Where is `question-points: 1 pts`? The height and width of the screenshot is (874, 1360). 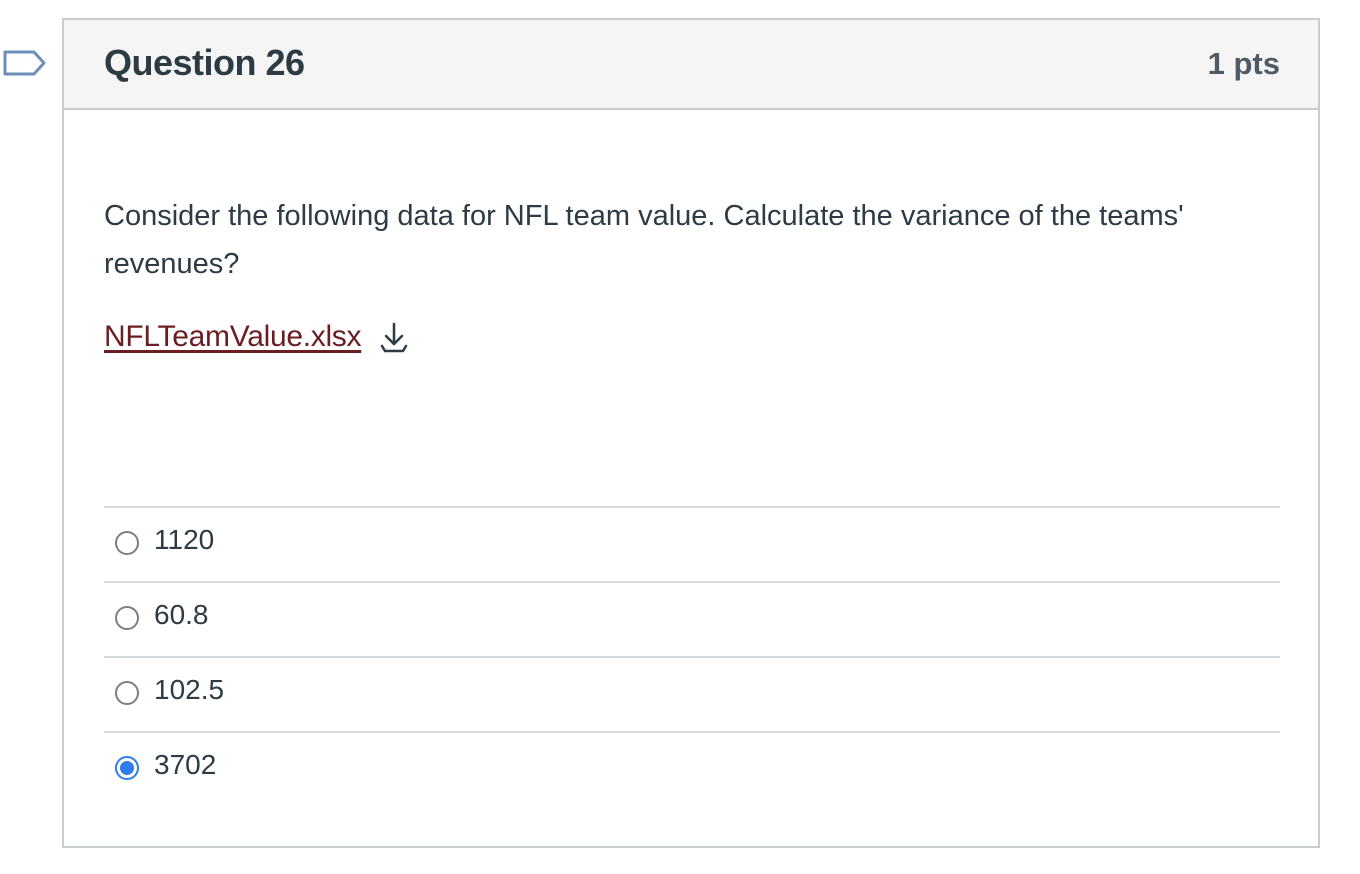
question-points: 1 pts is located at coordinates (1243, 63).